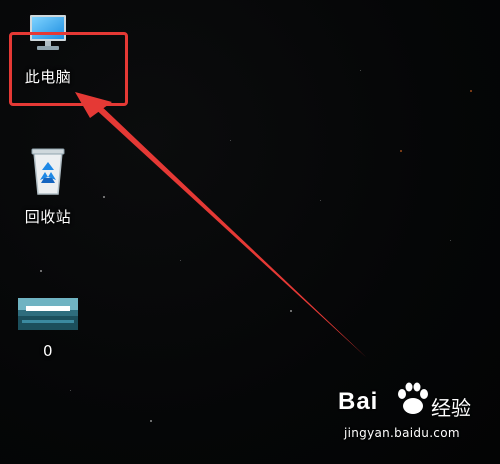 The width and height of the screenshot is (500, 464). What do you see at coordinates (402, 433) in the screenshot?
I see `watermark-url: jingyan.baidu.com` at bounding box center [402, 433].